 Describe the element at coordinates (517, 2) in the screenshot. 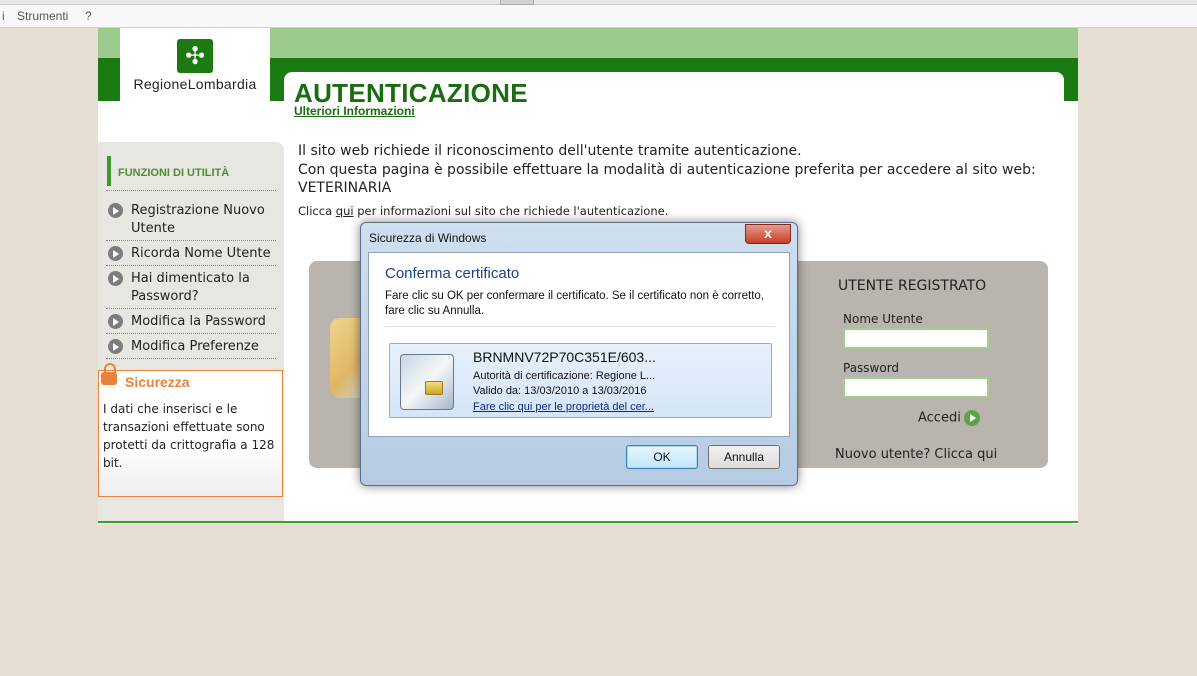

I see `toolbar-scroll-stub` at that location.